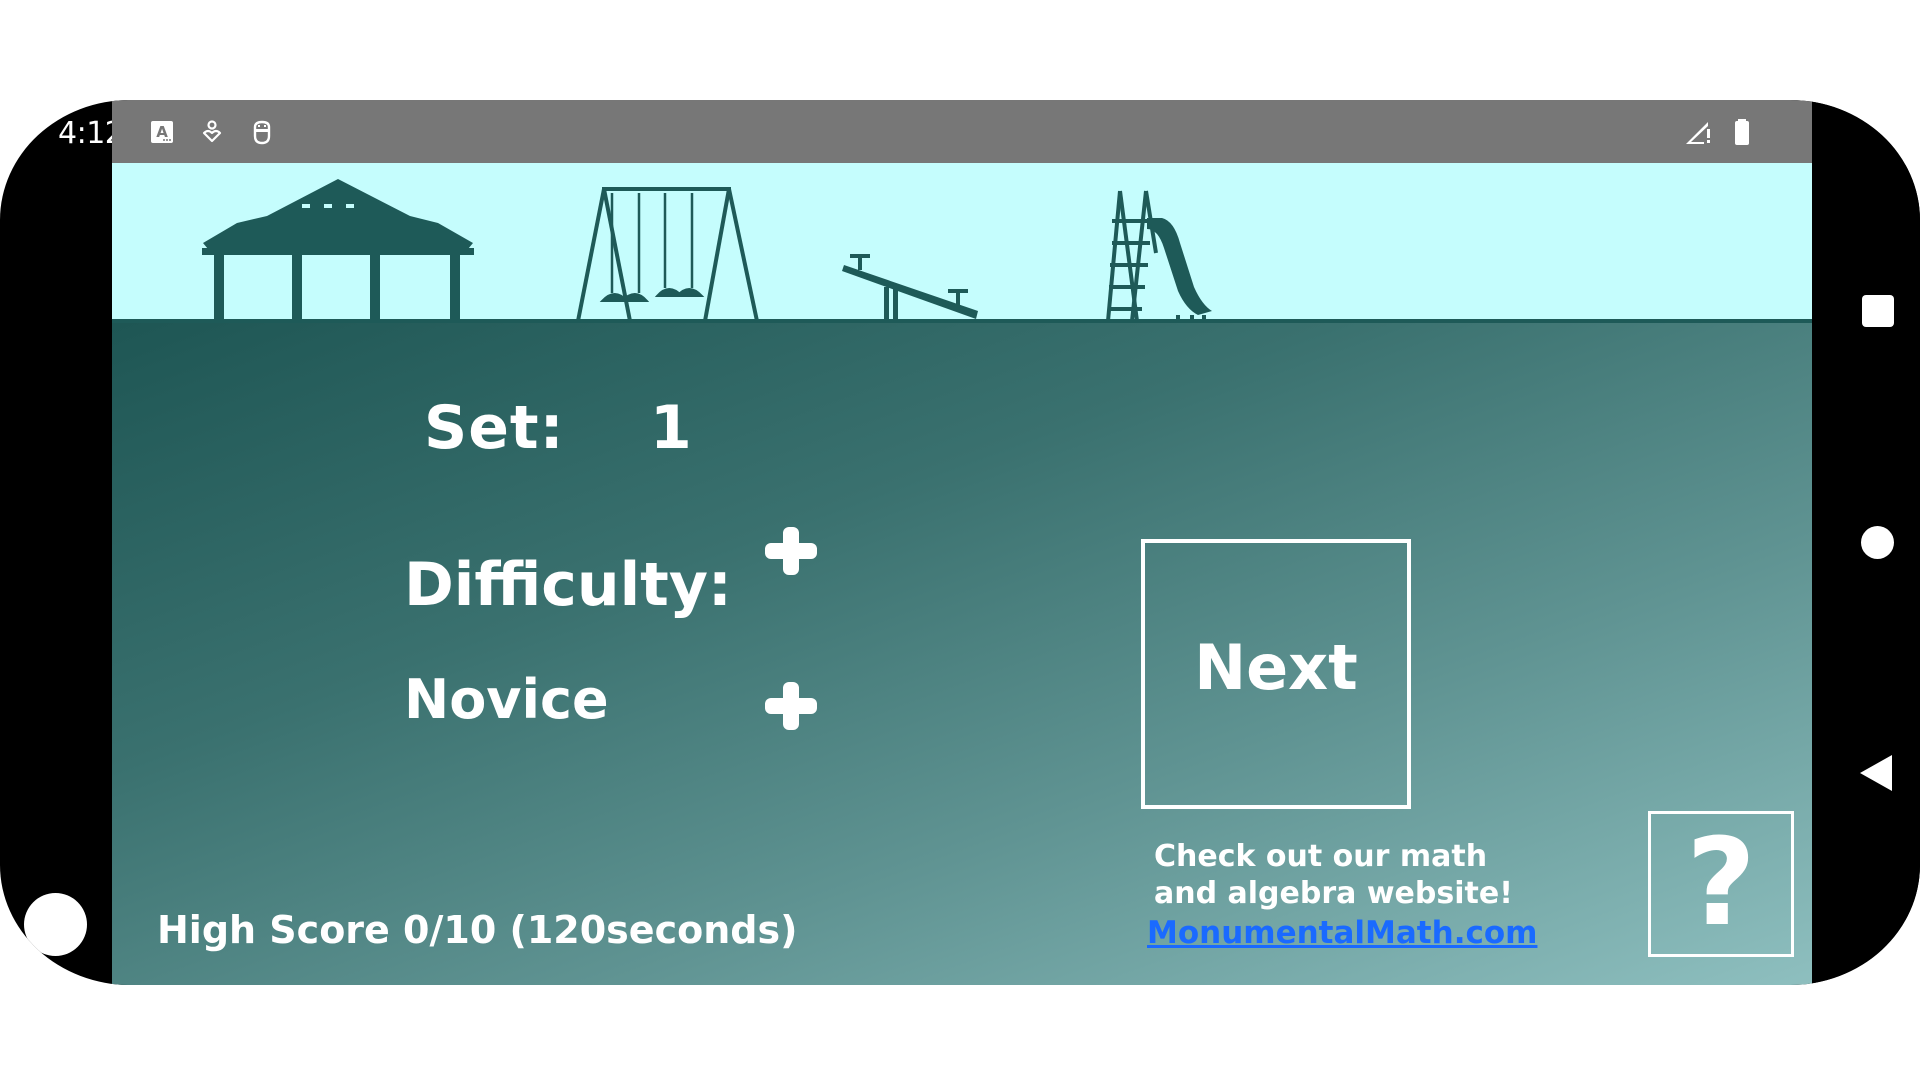  Describe the element at coordinates (791, 551) in the screenshot. I see `set-increment-button: +` at that location.